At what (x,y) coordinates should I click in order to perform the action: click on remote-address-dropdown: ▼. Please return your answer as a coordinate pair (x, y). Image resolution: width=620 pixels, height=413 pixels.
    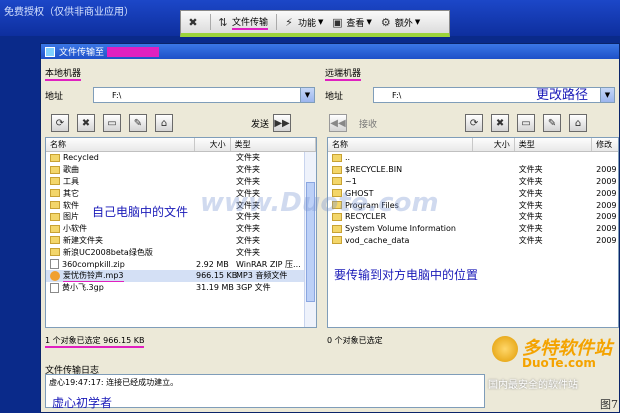
    Looking at the image, I should click on (607, 95).